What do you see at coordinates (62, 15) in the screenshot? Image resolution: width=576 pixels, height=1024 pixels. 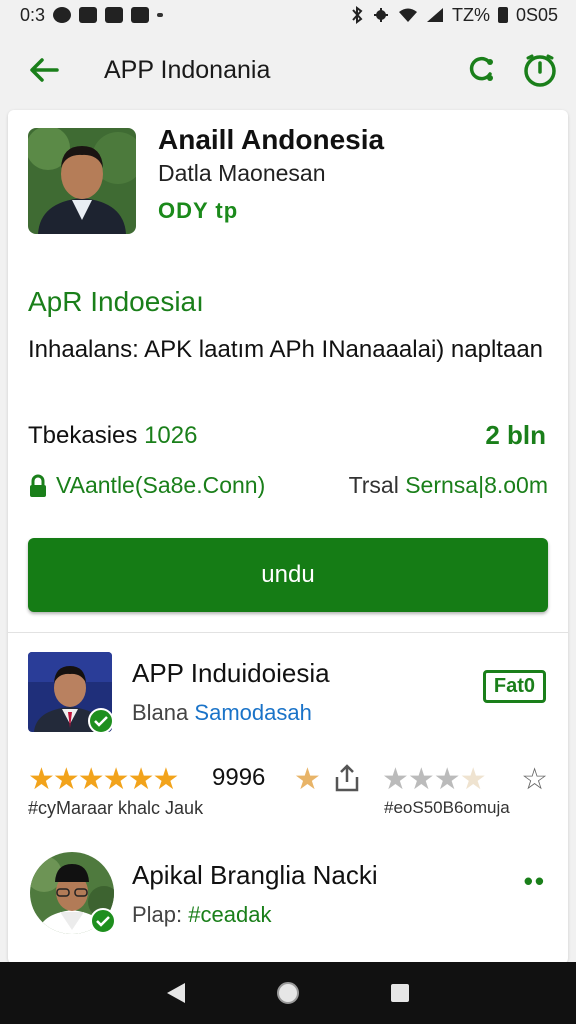 I see `notification-icon` at bounding box center [62, 15].